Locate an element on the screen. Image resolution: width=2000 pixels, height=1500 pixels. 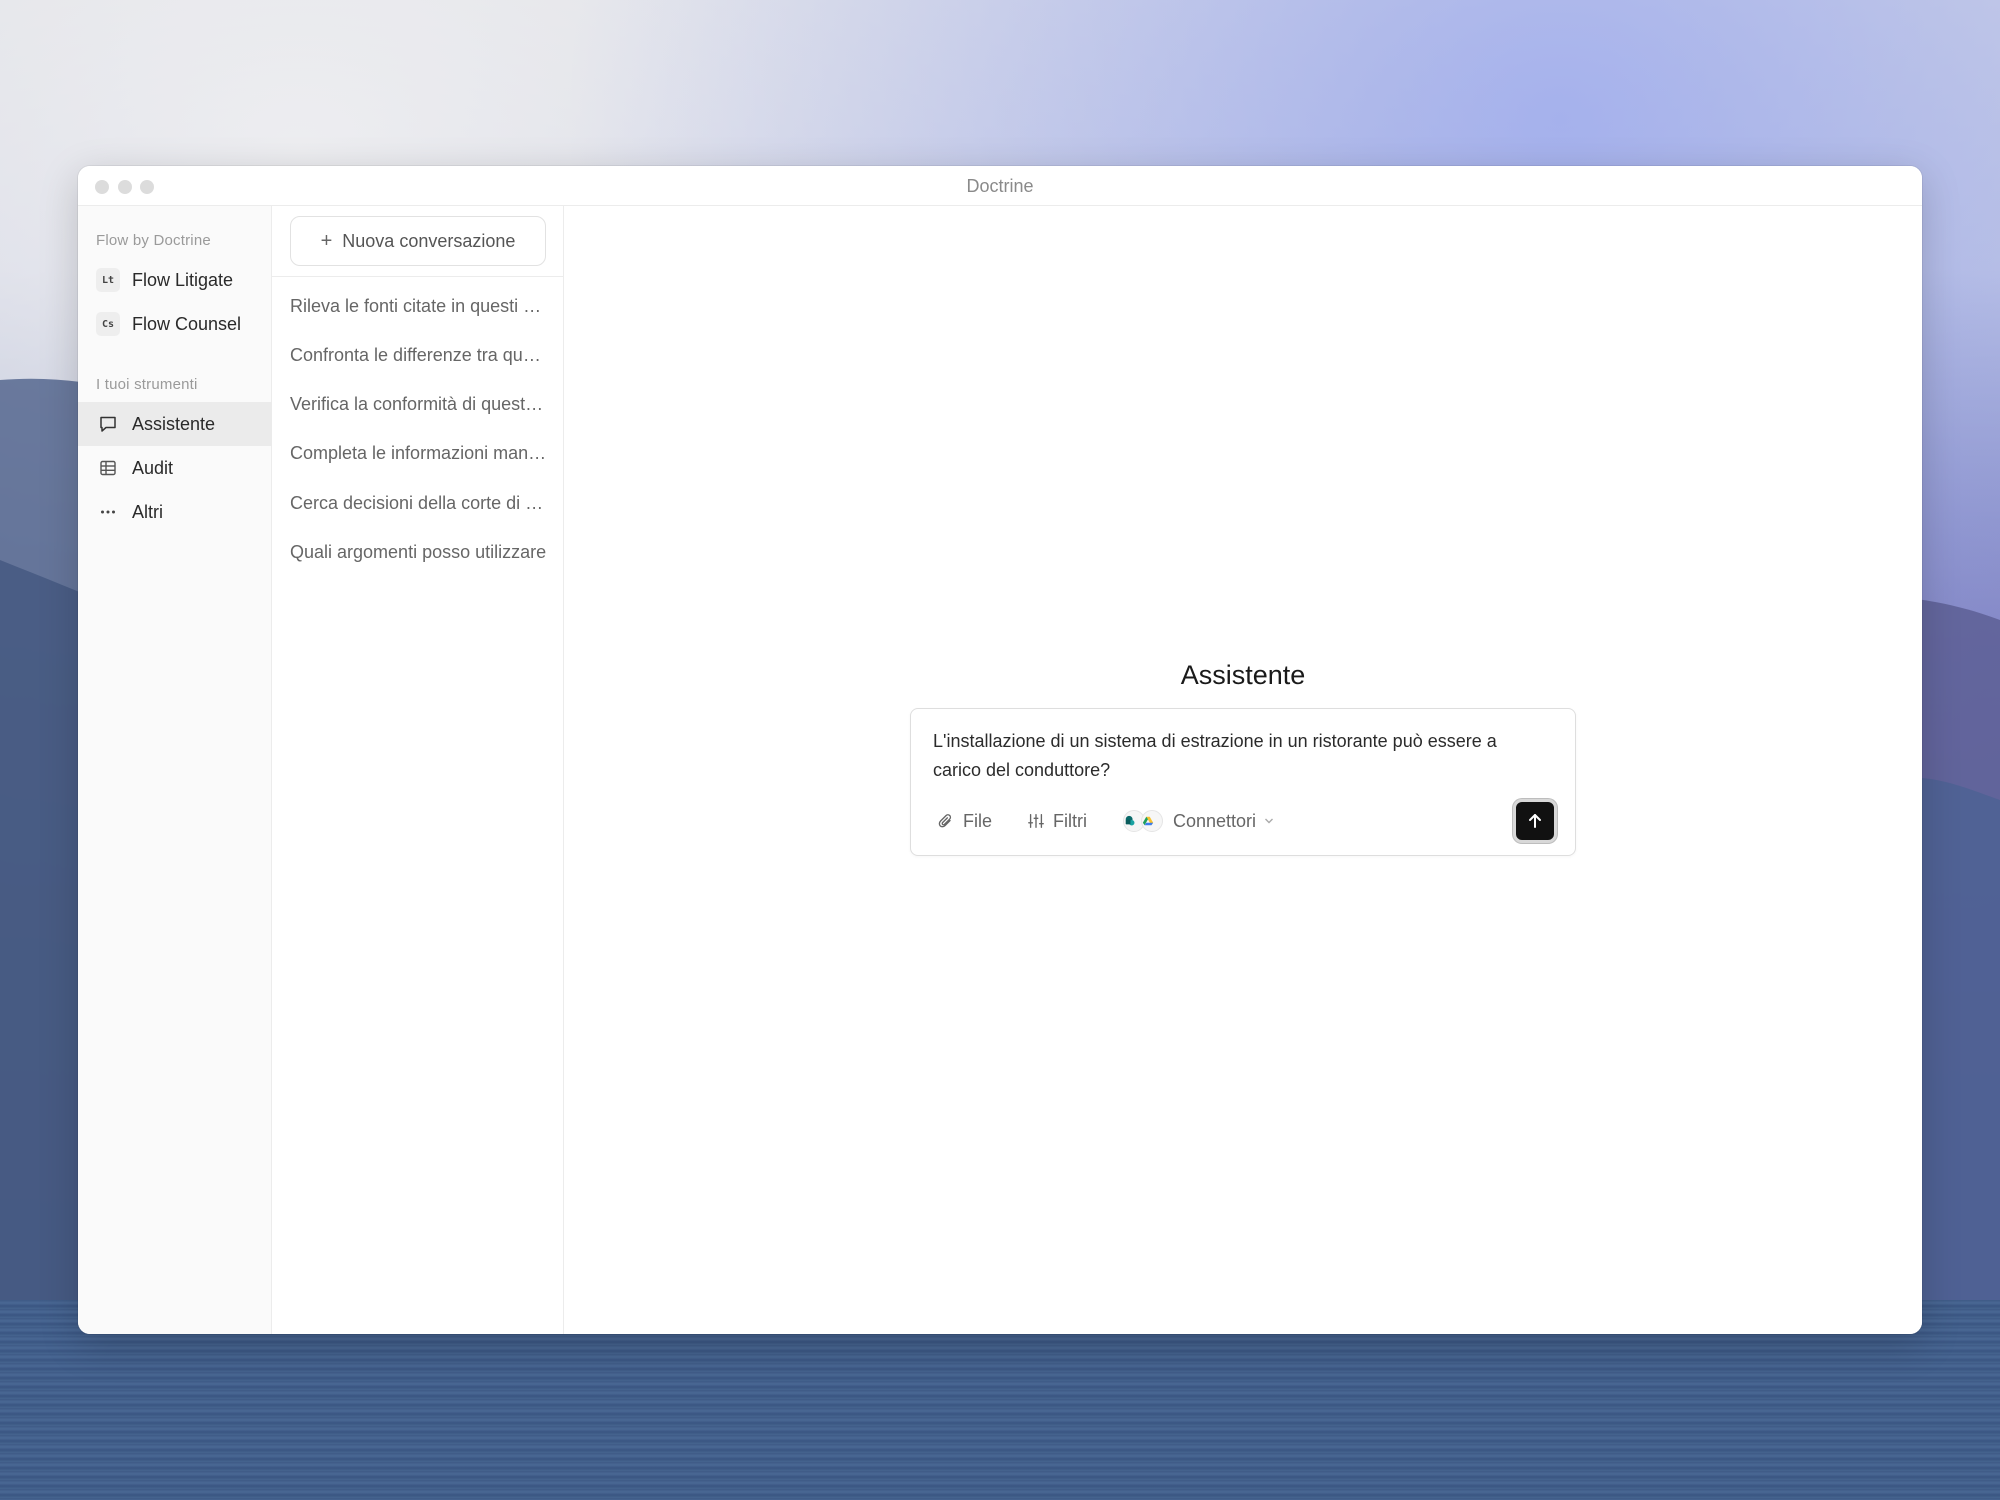
sidebar-item-flow-litigate: Lt Flow Litigate is located at coordinates (175, 280).